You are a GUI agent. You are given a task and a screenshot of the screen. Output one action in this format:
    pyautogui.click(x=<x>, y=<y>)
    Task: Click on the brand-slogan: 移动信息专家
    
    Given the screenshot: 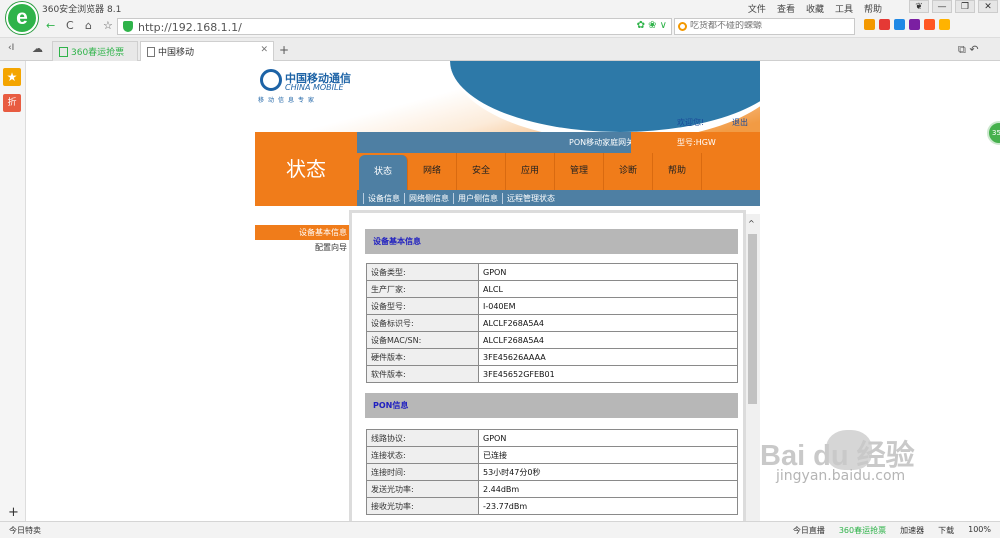 What is the action you would take?
    pyautogui.click(x=288, y=100)
    